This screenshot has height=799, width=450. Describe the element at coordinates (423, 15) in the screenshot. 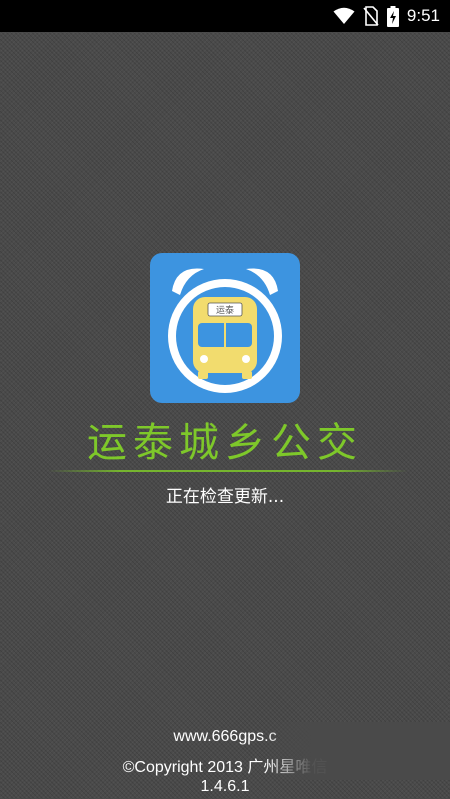

I see `status-time: 9:51` at that location.